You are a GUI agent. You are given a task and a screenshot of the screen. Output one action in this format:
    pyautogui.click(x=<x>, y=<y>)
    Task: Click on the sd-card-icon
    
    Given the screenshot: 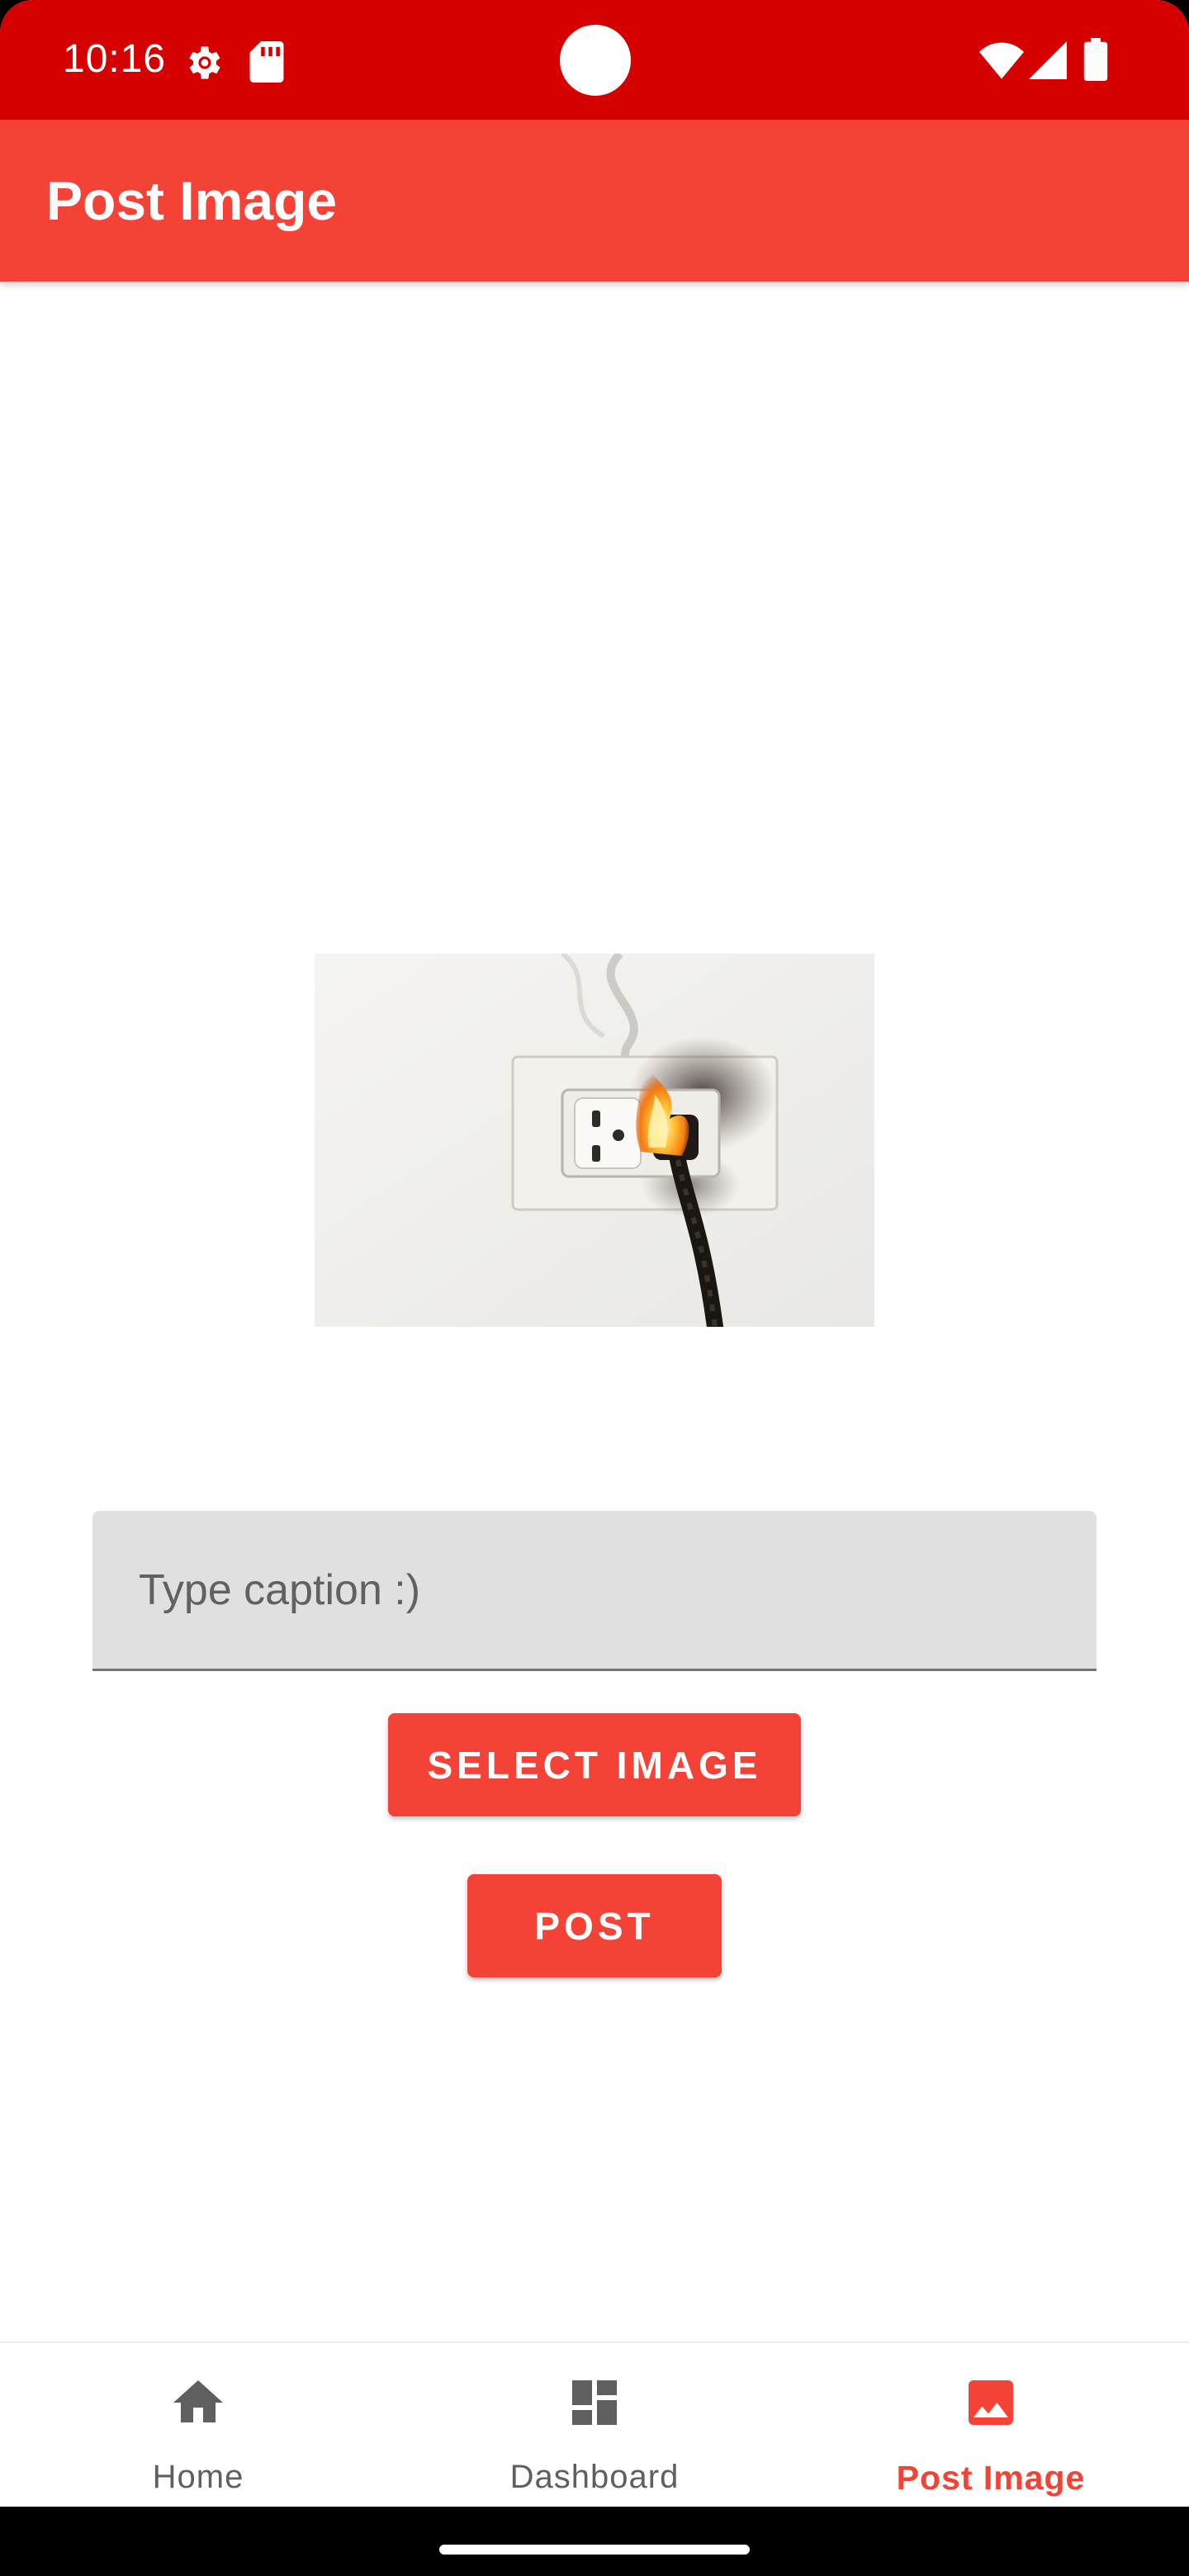 What is the action you would take?
    pyautogui.click(x=266, y=62)
    